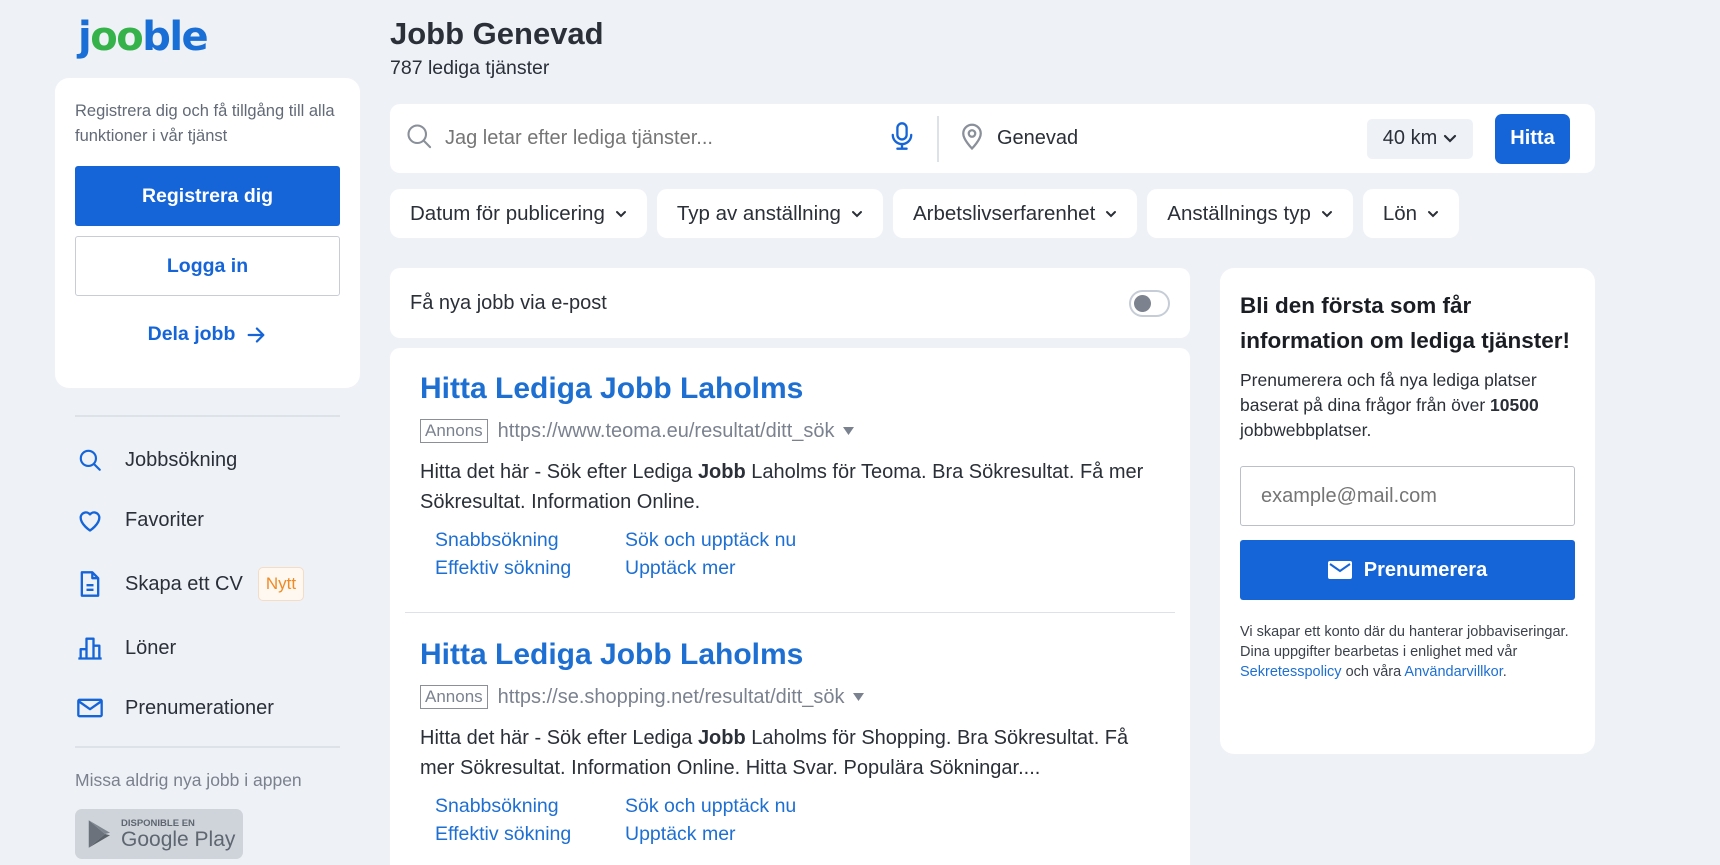  What do you see at coordinates (992, 138) in the screenshot?
I see `search-bar: 40 km Hitta` at bounding box center [992, 138].